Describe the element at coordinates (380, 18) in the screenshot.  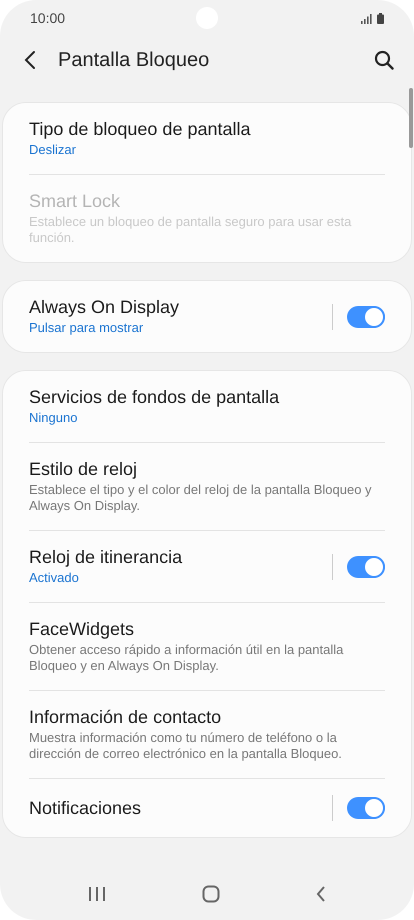
I see `battery-icon` at that location.